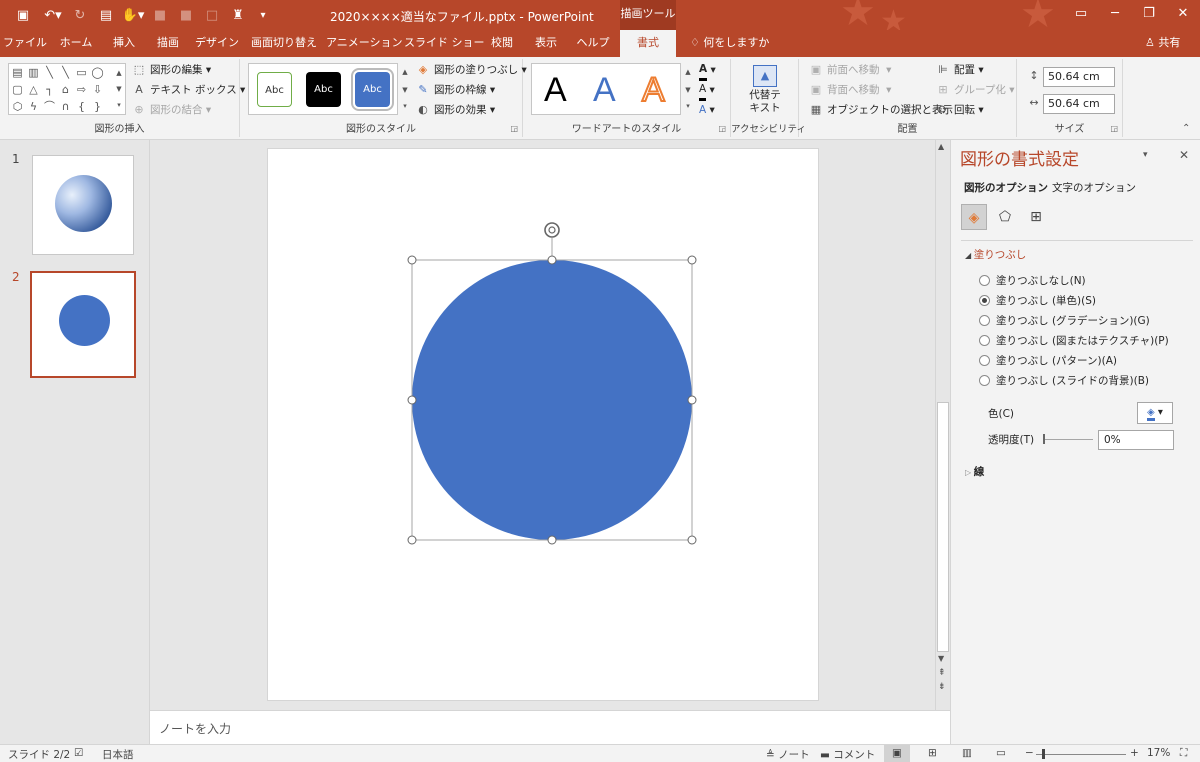 The width and height of the screenshot is (1200, 762). I want to click on tab-design: デザイン, so click(217, 43).